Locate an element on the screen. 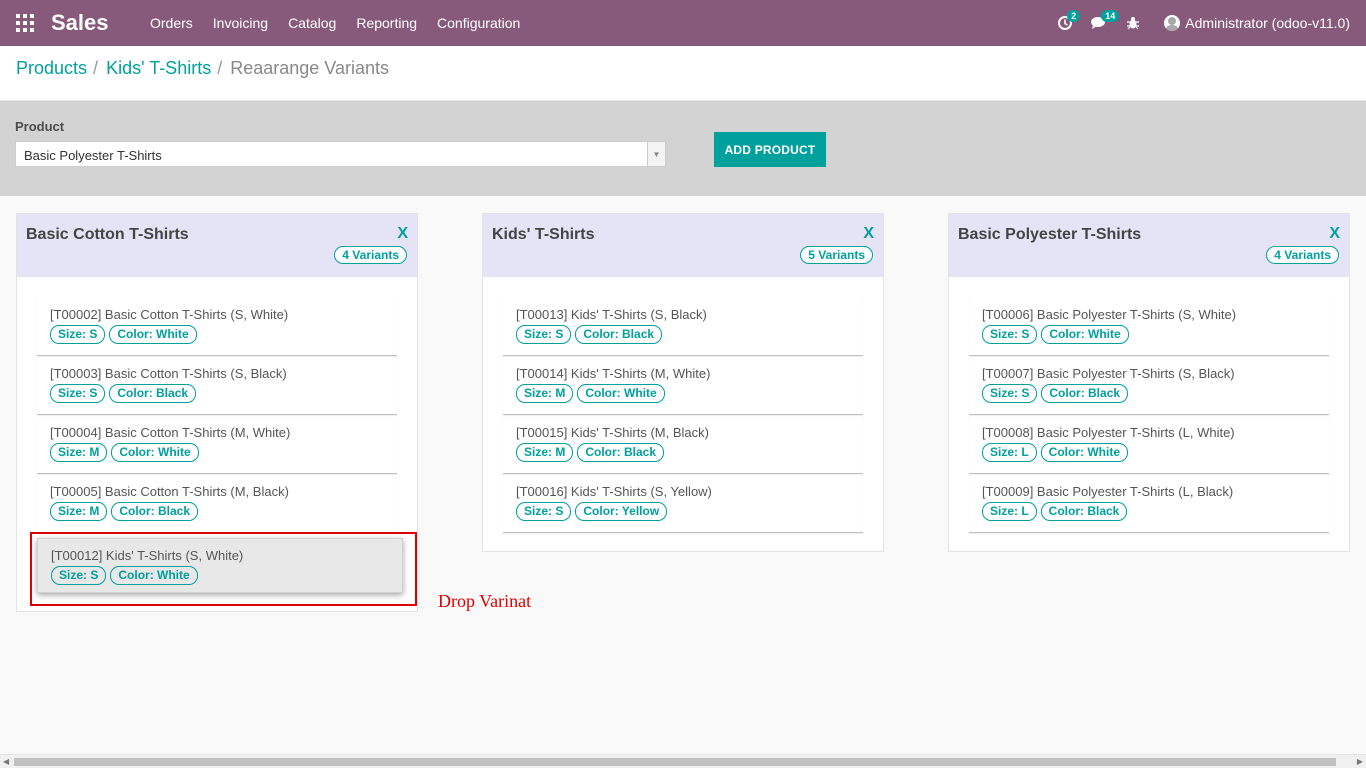 The width and height of the screenshot is (1366, 768). product-label: Product is located at coordinates (40, 126).